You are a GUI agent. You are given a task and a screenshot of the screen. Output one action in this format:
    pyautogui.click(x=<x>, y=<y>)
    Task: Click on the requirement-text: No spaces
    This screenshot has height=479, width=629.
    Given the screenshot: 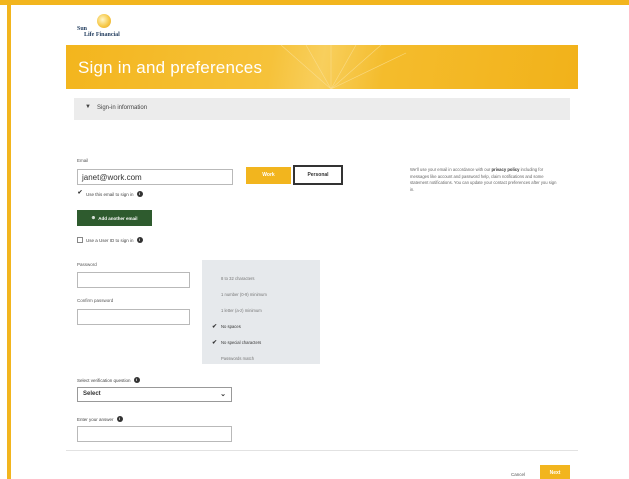 What is the action you would take?
    pyautogui.click(x=231, y=326)
    